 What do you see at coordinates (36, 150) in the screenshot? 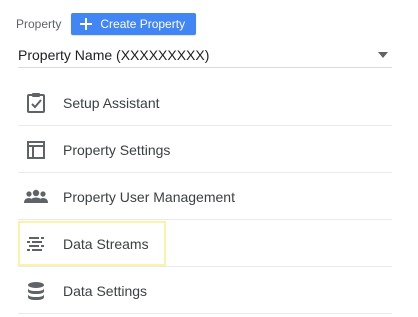
I see `layout-panel-icon` at bounding box center [36, 150].